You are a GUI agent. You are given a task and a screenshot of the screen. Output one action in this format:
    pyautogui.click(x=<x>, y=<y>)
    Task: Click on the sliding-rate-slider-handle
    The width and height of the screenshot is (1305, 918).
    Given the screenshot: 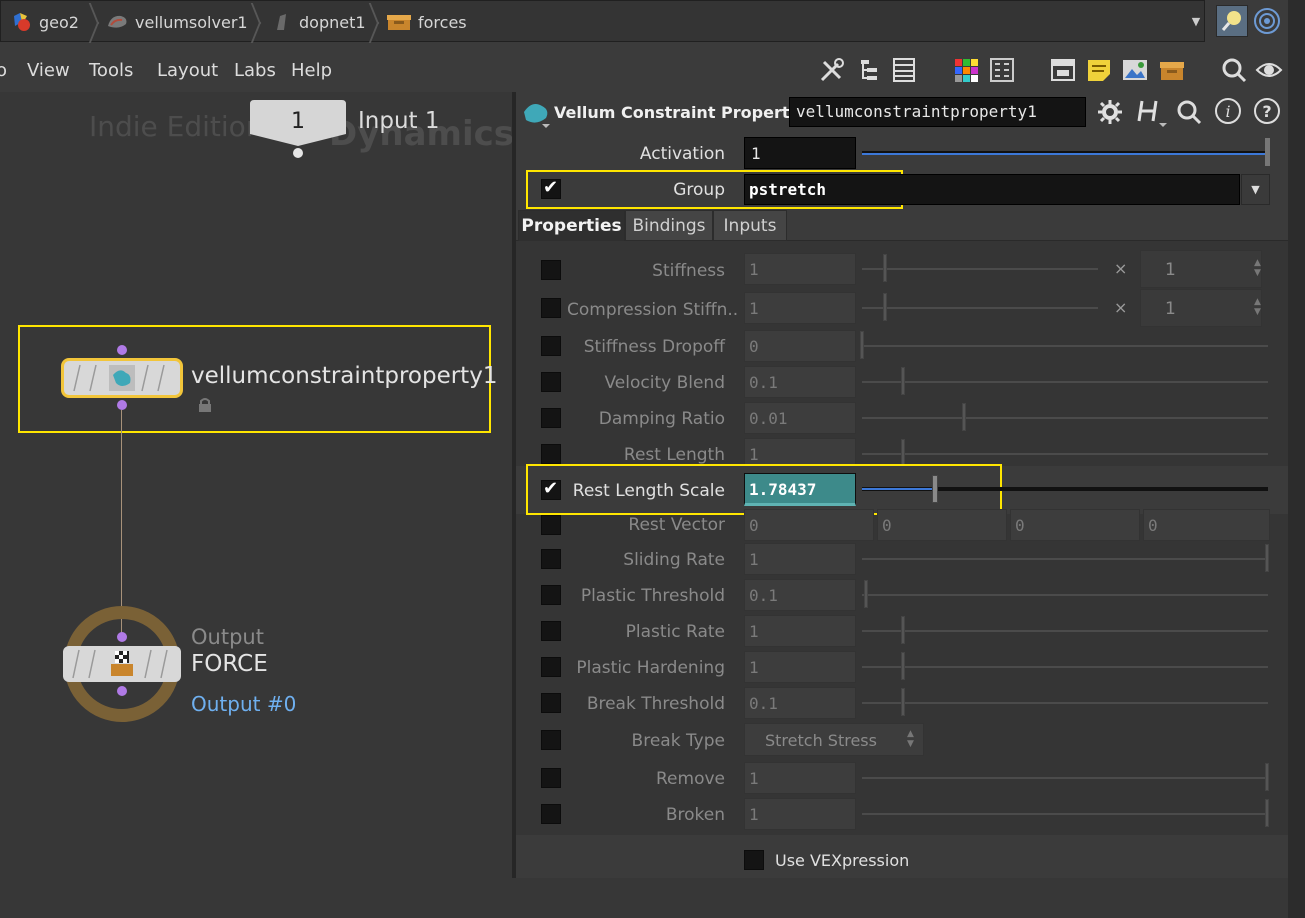 What is the action you would take?
    pyautogui.click(x=1267, y=558)
    